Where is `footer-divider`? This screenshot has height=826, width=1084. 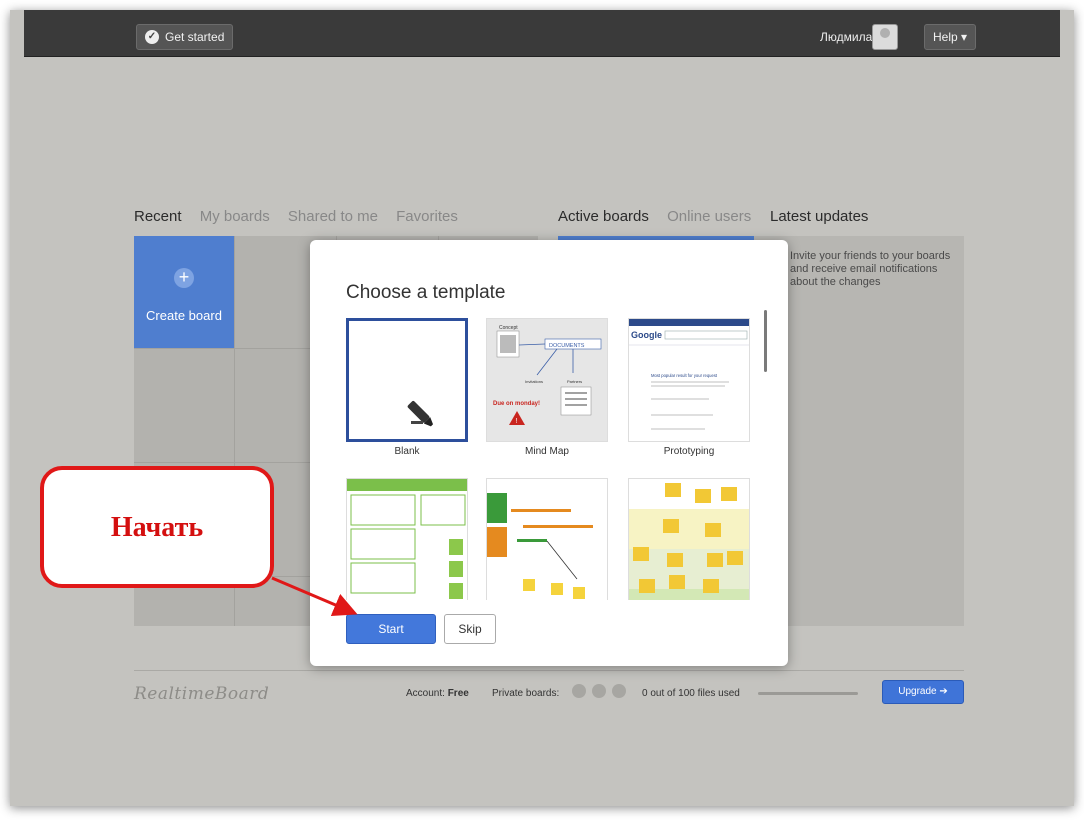
footer-divider is located at coordinates (549, 670).